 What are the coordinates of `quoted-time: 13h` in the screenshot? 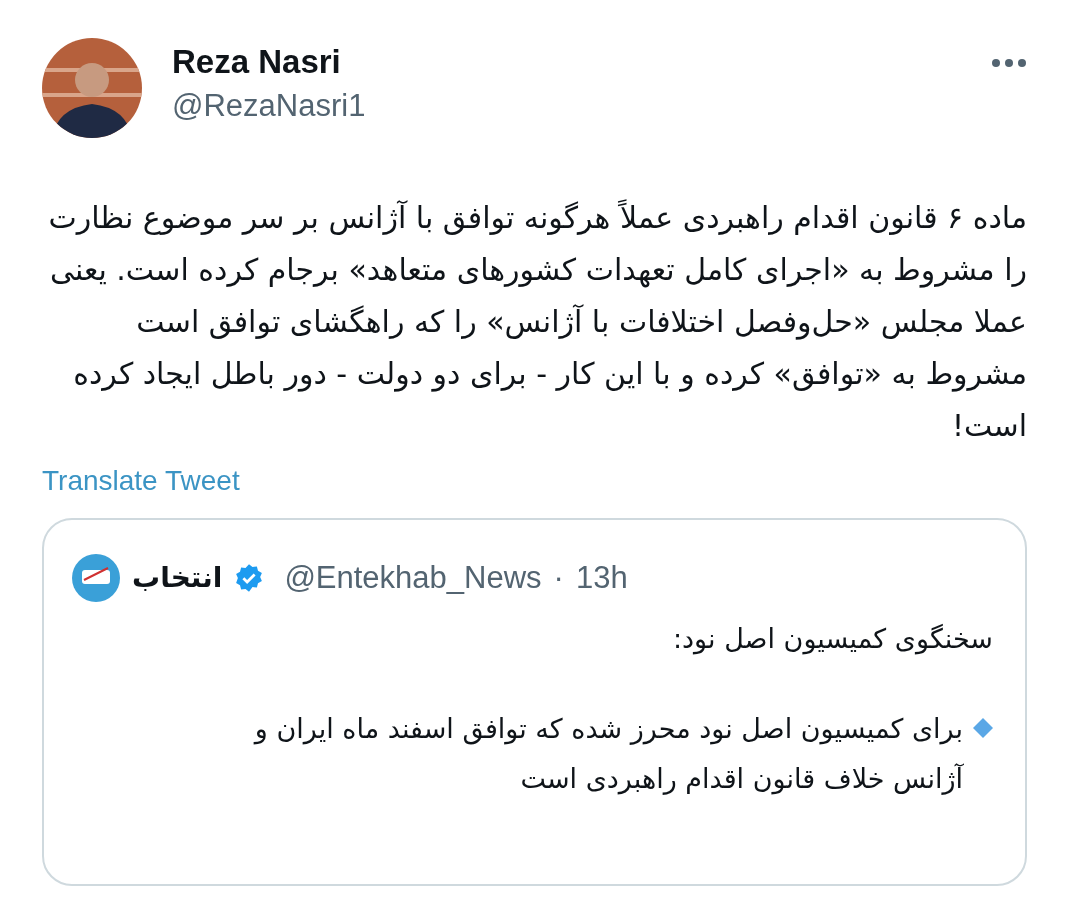 It's located at (601, 578).